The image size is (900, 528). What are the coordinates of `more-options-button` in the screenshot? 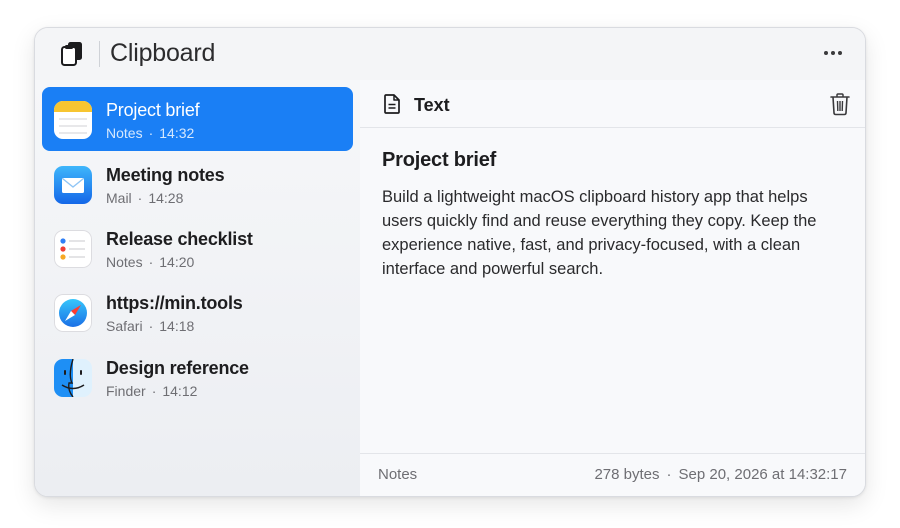 It's located at (833, 53).